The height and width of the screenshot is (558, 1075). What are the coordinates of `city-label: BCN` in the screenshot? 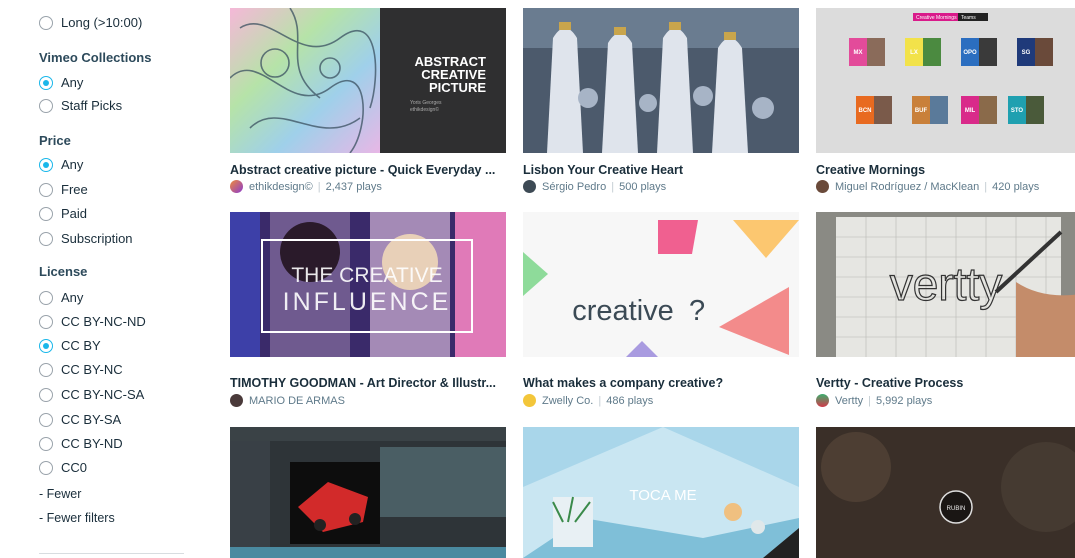 It's located at (865, 111).